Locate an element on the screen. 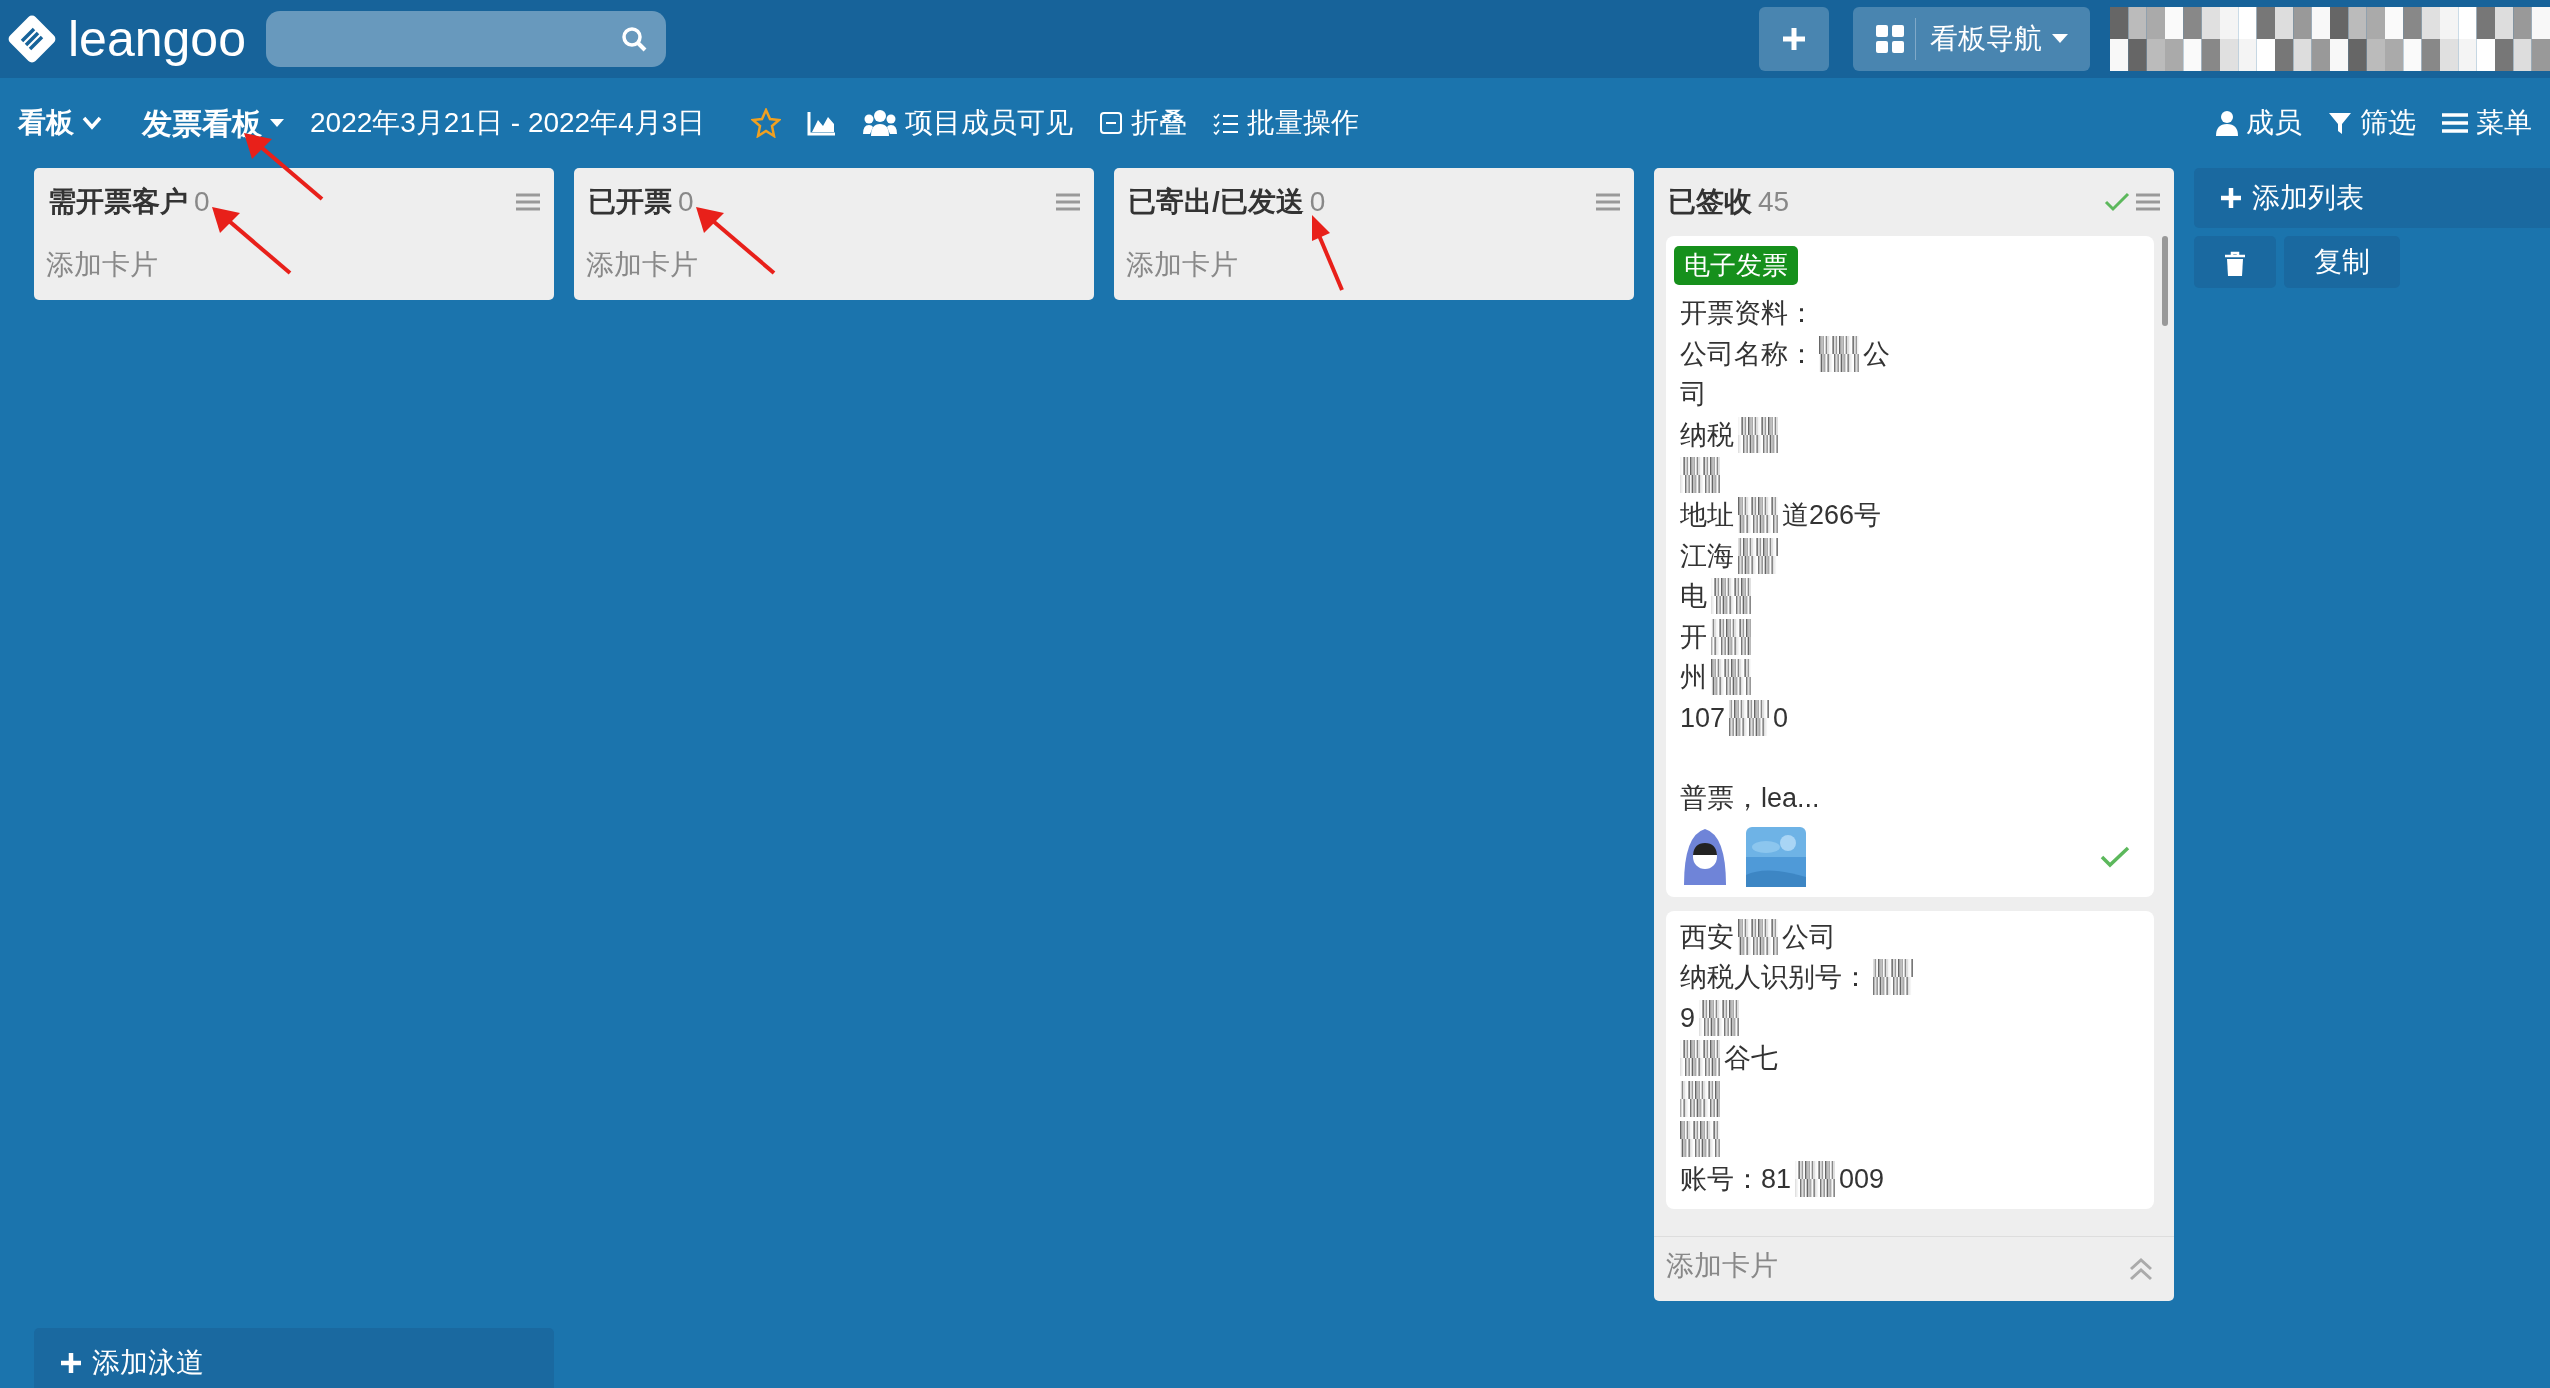 The image size is (2550, 1388). card-text: 公司名称： is located at coordinates (1747, 354).